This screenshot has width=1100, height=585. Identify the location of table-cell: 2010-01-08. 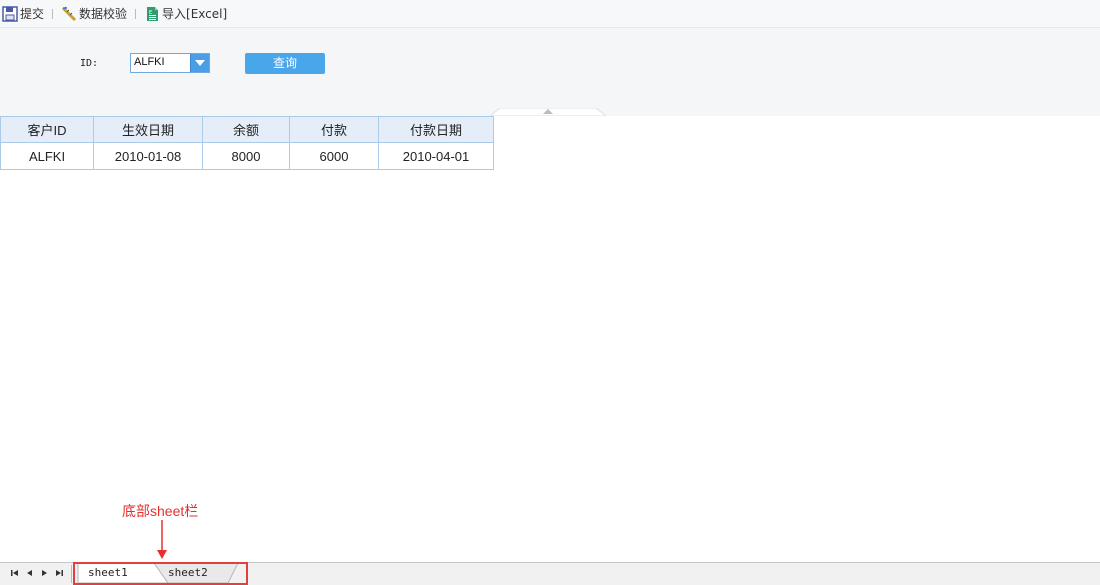
(148, 156).